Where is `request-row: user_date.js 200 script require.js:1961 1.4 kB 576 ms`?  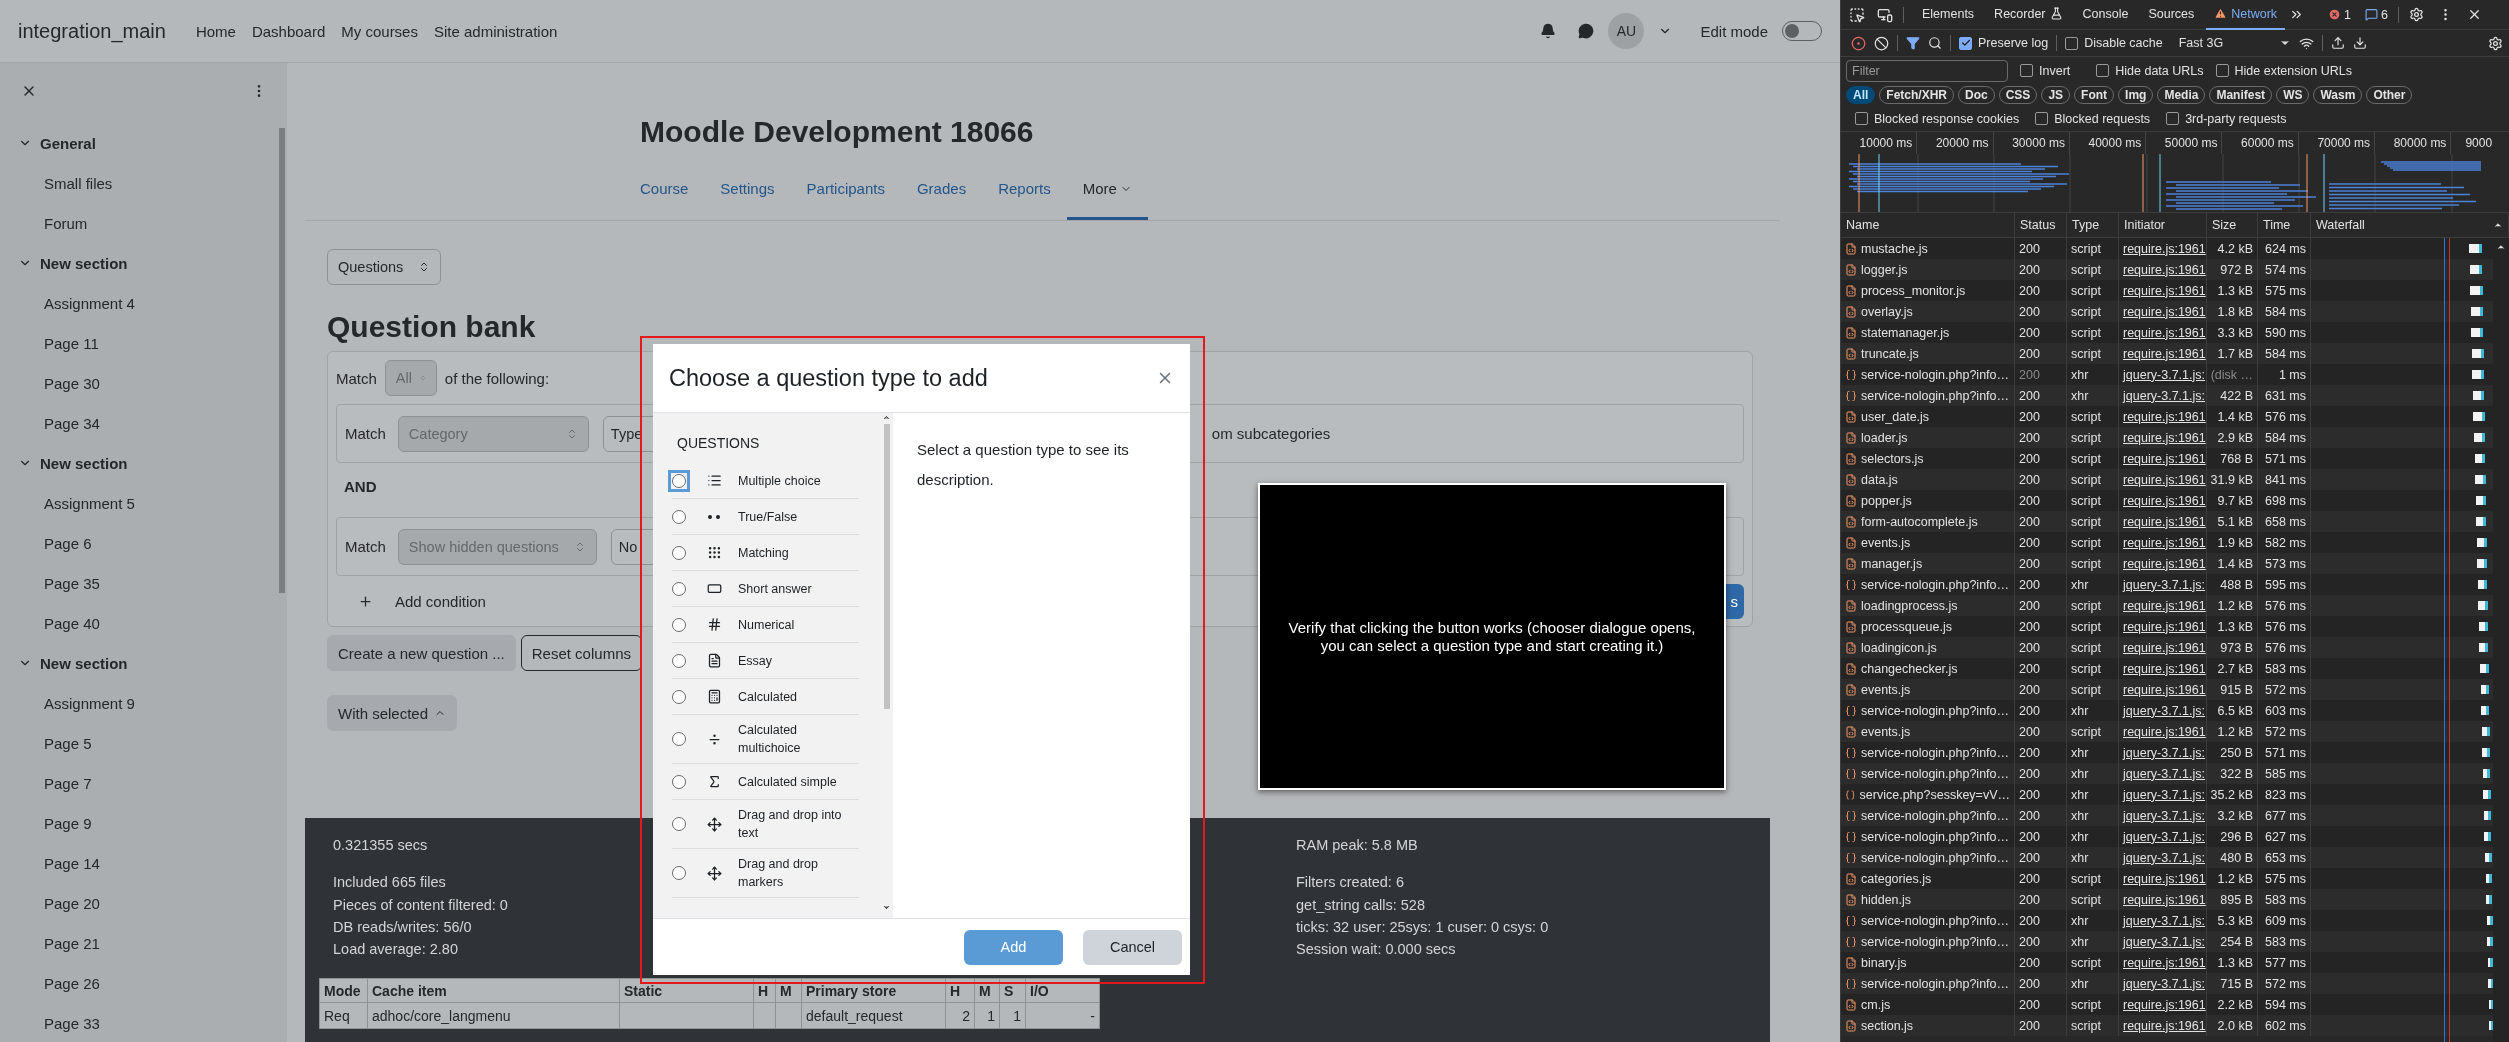 request-row: user_date.js 200 script require.js:1961 1.4 kB 576 ms is located at coordinates (2167, 416).